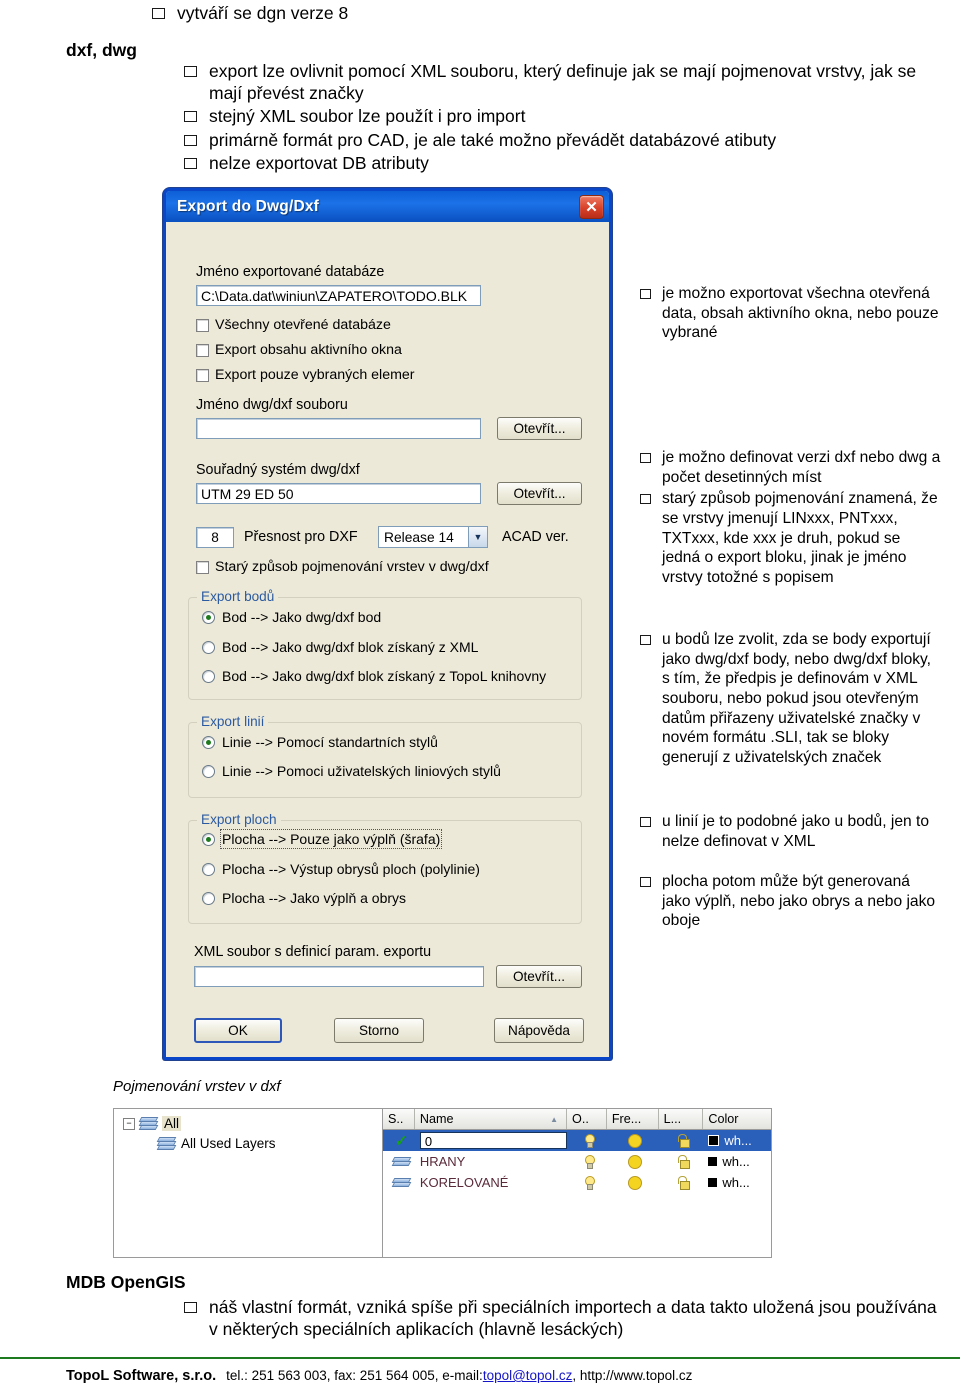  Describe the element at coordinates (340, 647) in the screenshot. I see `radio-point-as-block-xml: Bod --> Jako dwg/dxf blok získaný z XML` at that location.